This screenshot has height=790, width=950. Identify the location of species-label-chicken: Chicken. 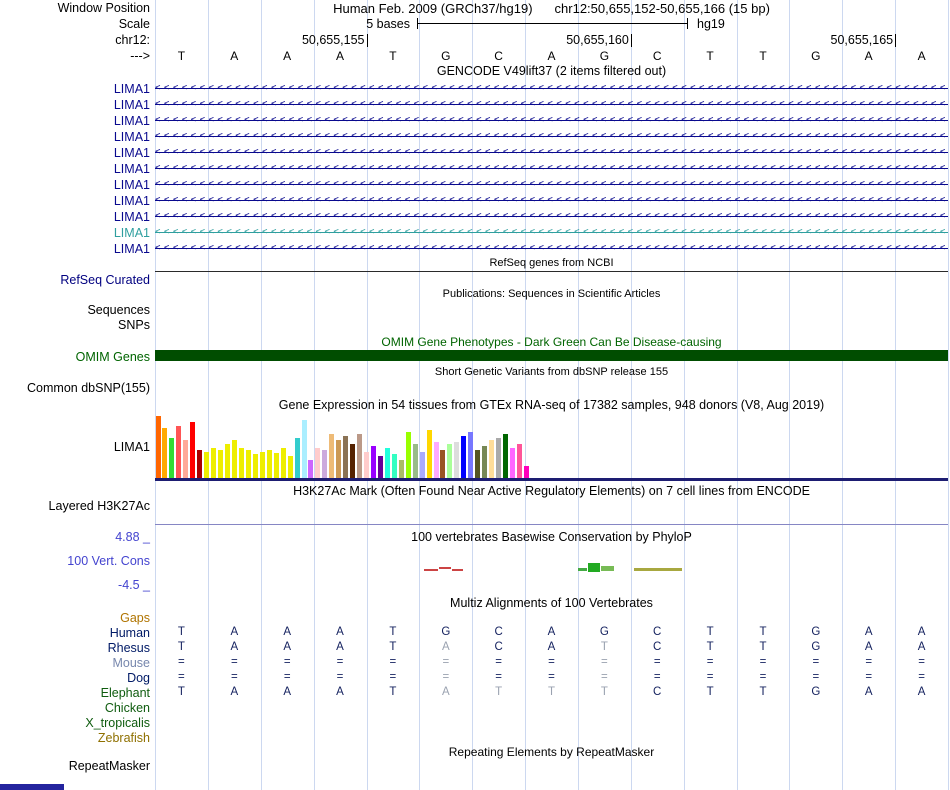
(75, 708).